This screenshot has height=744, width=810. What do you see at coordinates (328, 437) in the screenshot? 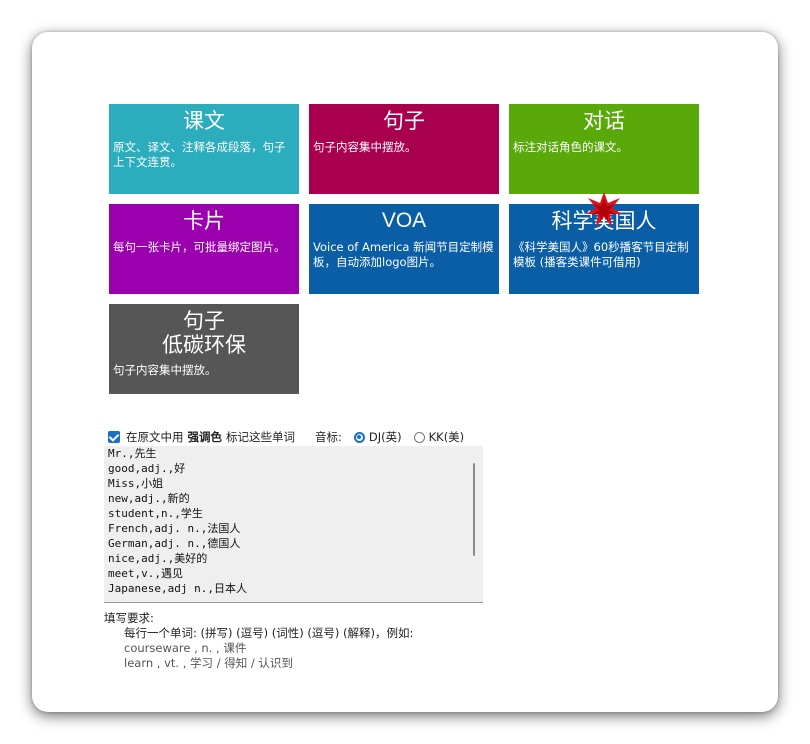
I see `phonetic-label: 音标:` at bounding box center [328, 437].